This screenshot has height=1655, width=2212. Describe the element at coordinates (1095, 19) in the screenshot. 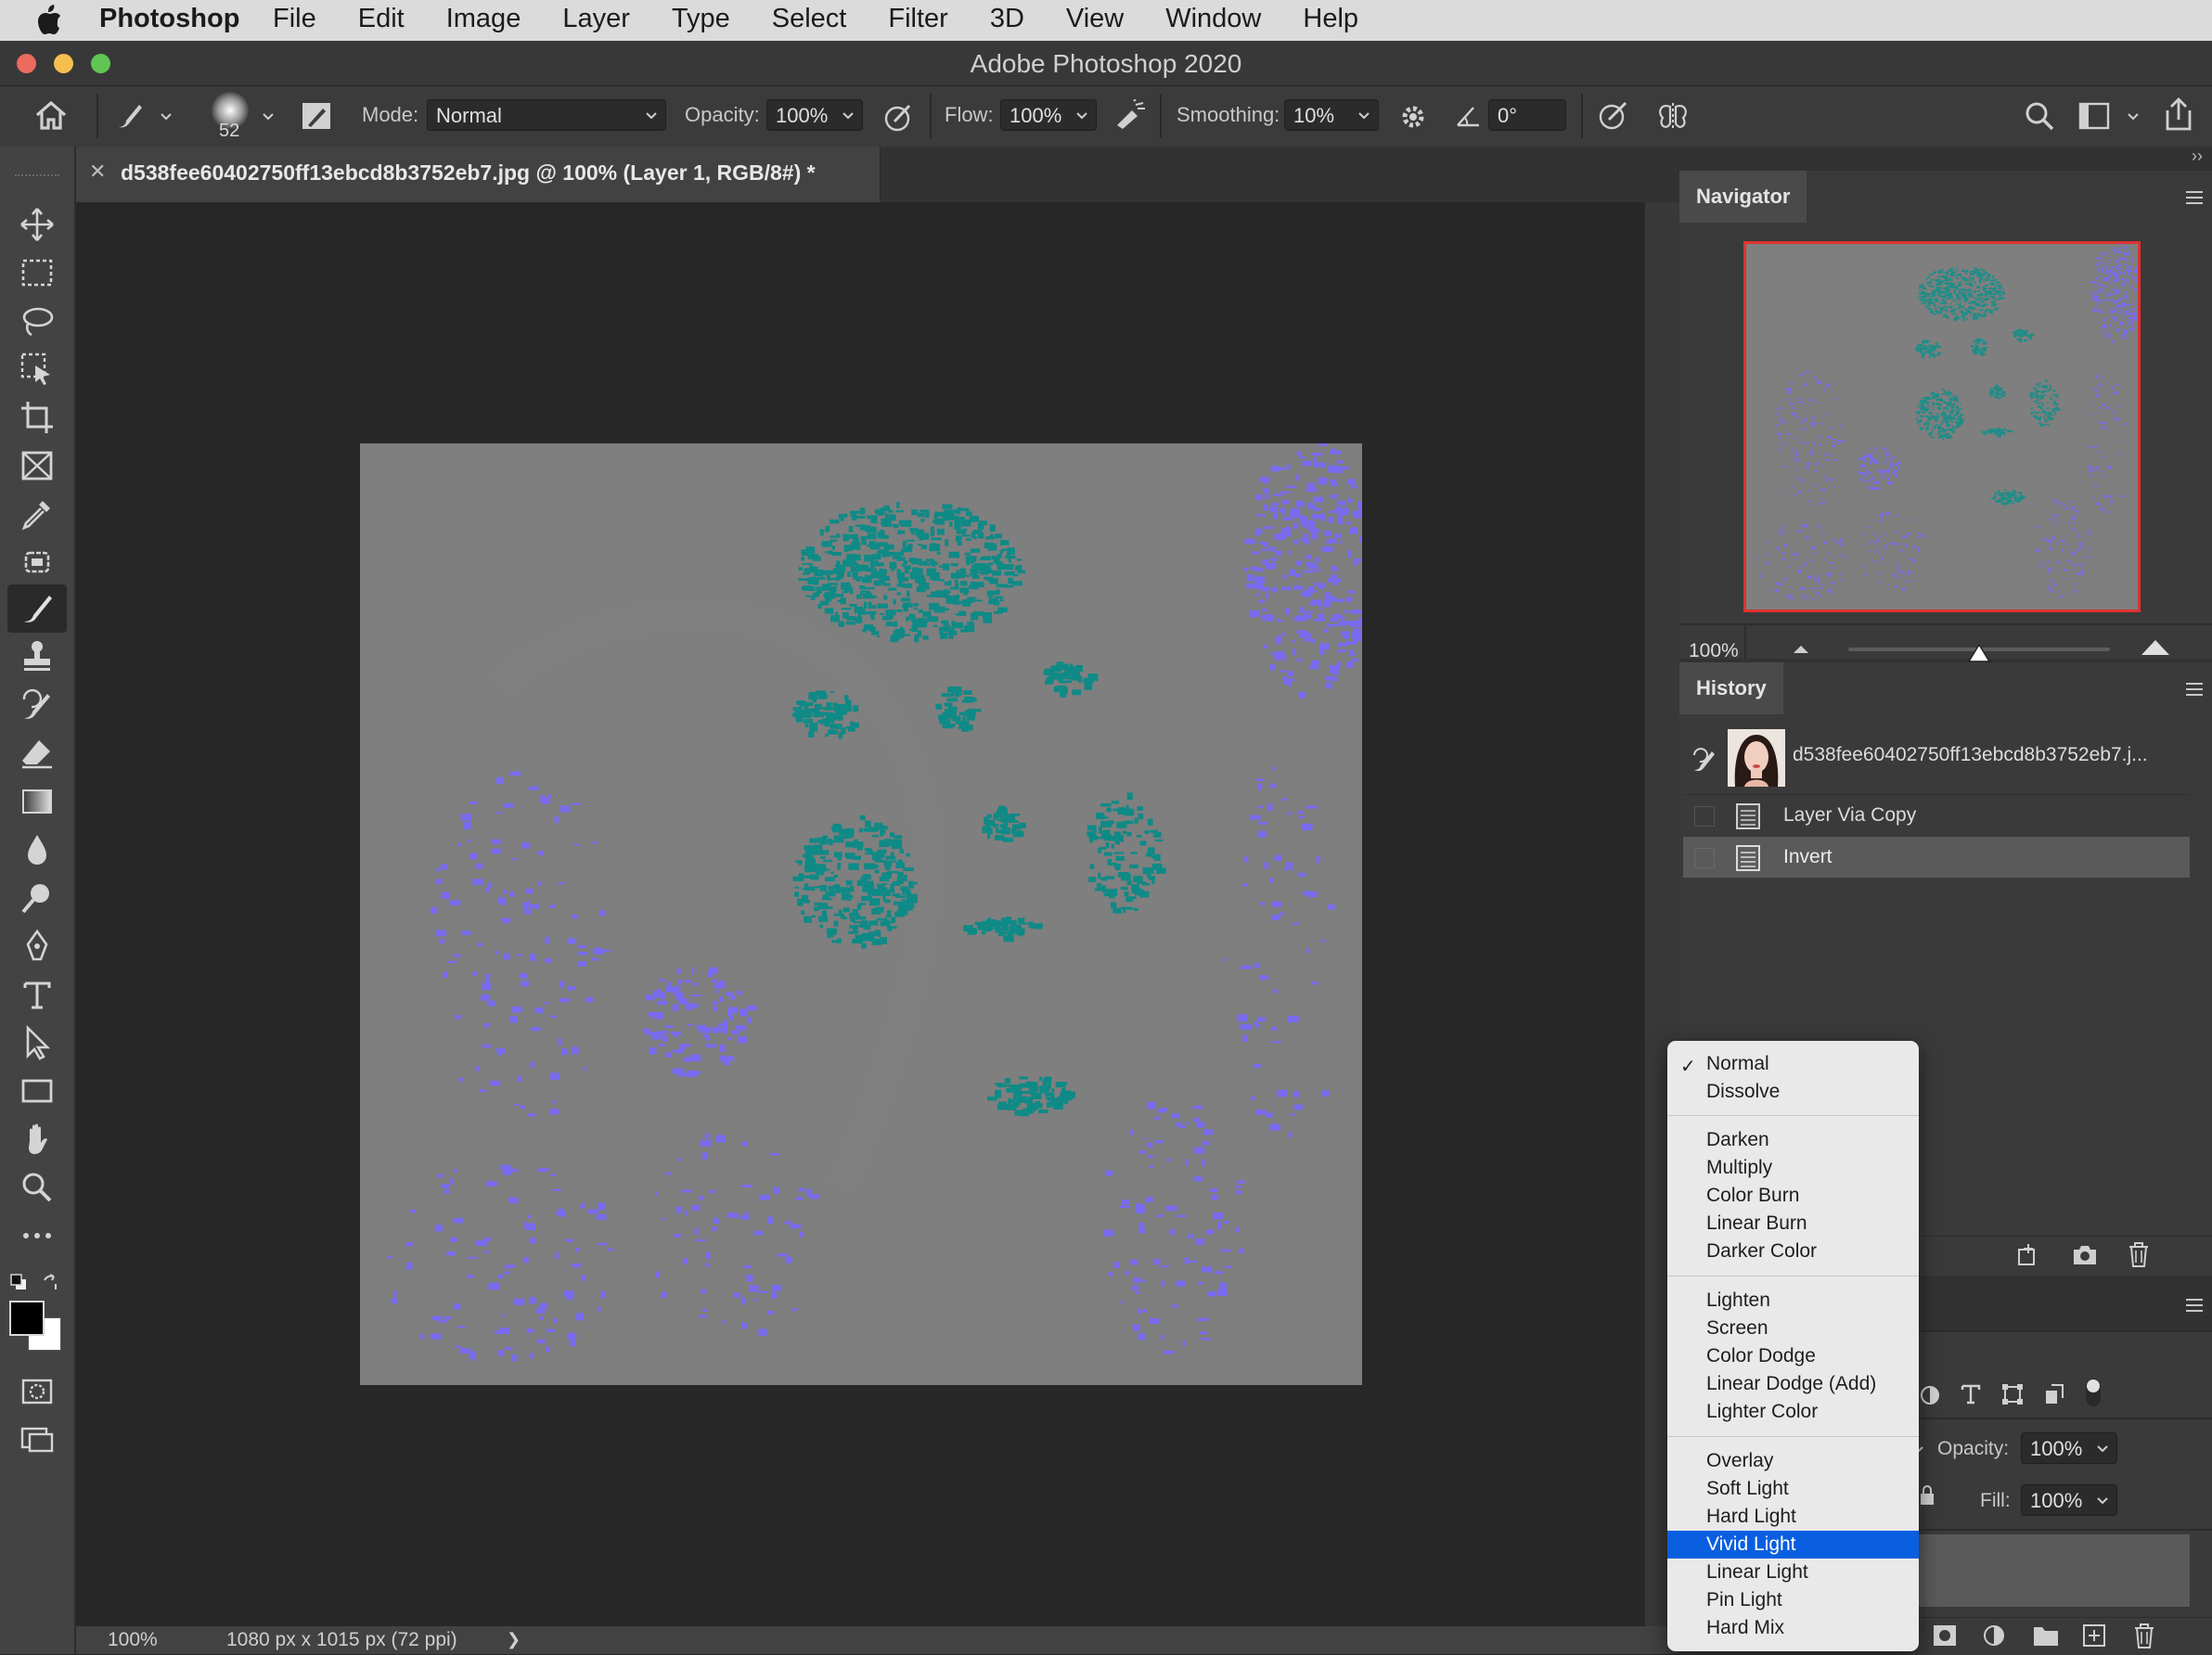

I see `menu-view: View` at that location.